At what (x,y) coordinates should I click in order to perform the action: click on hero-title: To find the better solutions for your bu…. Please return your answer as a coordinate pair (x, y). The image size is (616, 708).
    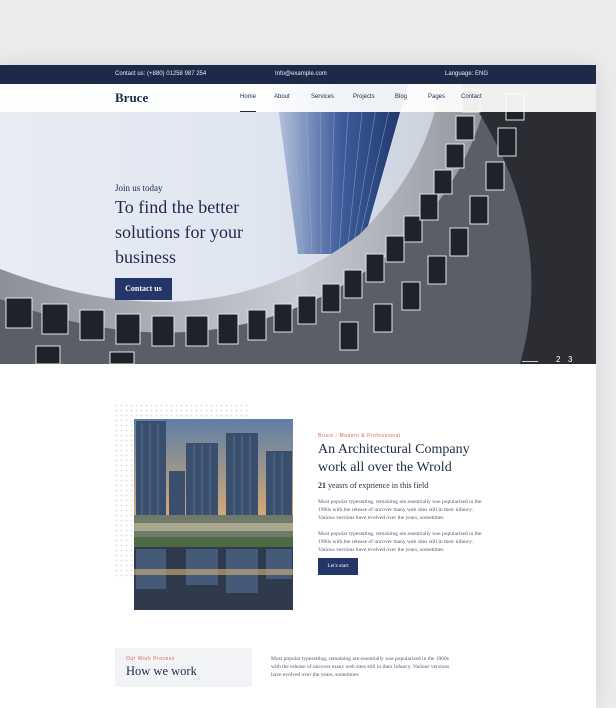
    Looking at the image, I should click on (179, 232).